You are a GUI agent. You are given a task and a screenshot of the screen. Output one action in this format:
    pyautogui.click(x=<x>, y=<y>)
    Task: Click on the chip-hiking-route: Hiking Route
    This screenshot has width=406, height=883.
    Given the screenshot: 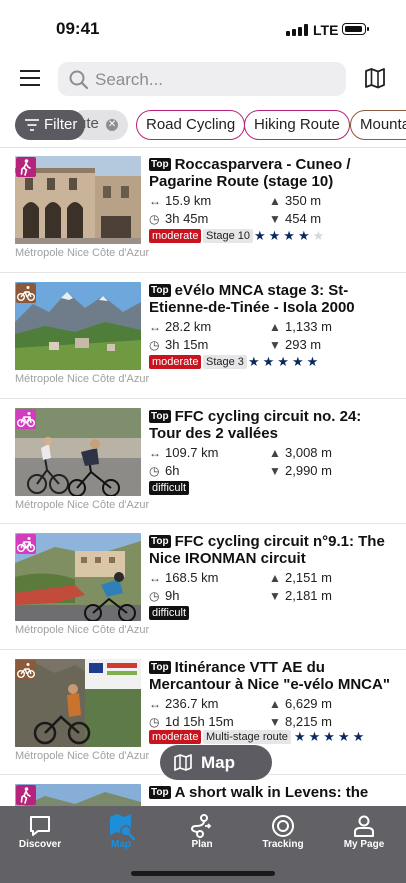 What is the action you would take?
    pyautogui.click(x=297, y=125)
    